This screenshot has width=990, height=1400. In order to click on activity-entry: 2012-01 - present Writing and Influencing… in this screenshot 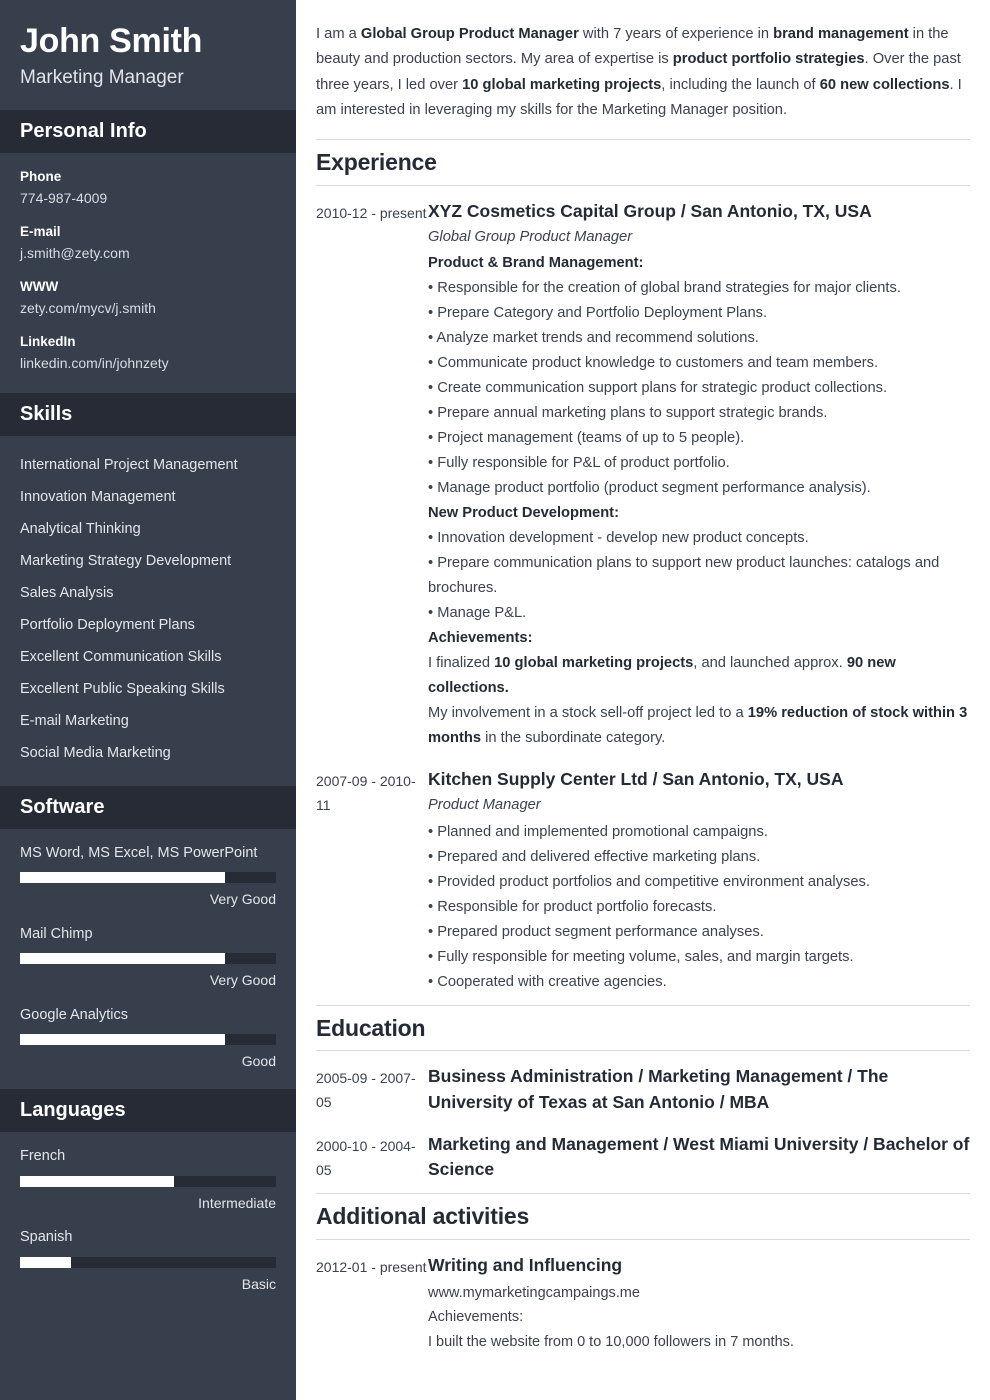, I will do `click(643, 1303)`.